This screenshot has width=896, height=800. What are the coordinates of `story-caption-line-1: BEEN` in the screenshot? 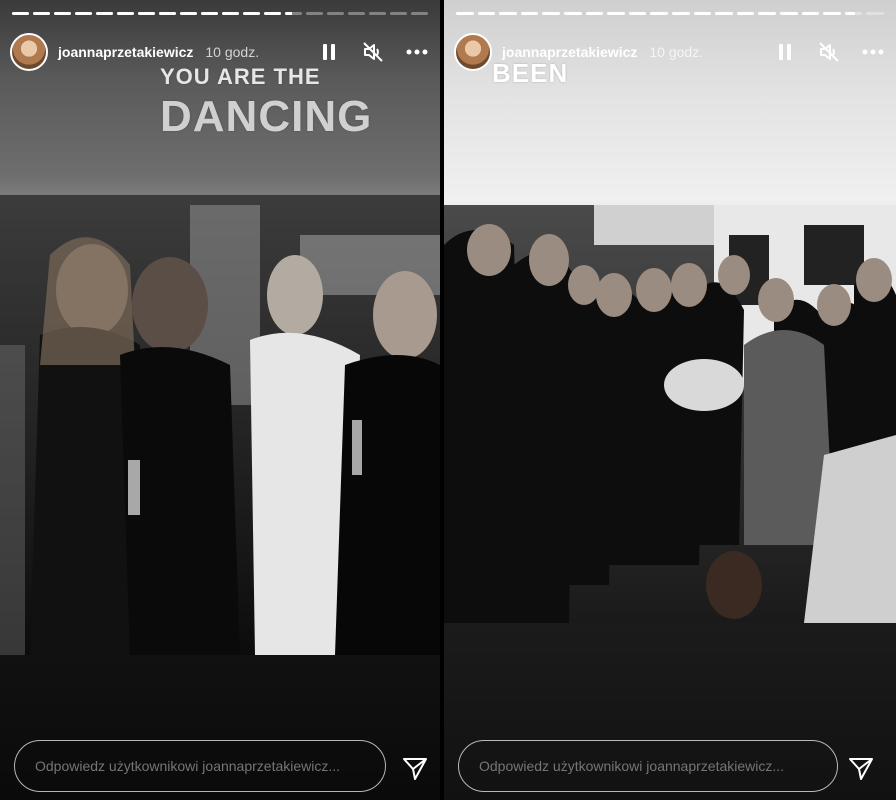 It's located at (530, 73).